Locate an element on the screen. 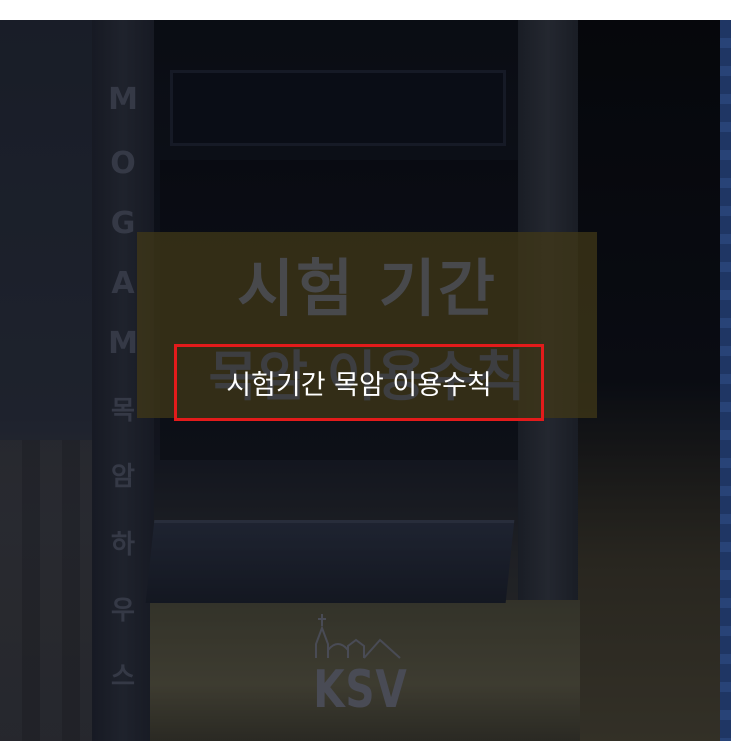 The image size is (731, 750). post-title: 시험기간 목암 이용수칙 is located at coordinates (359, 382).